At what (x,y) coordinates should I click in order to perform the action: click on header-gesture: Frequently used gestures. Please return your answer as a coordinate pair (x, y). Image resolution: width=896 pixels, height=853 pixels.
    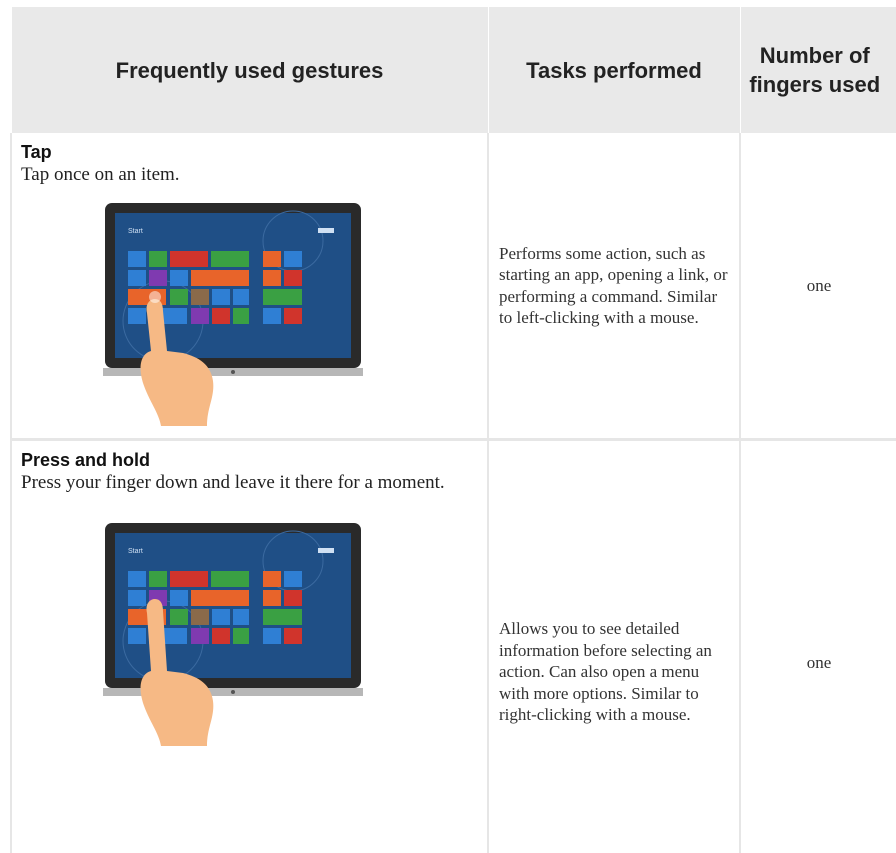
    Looking at the image, I should click on (249, 70).